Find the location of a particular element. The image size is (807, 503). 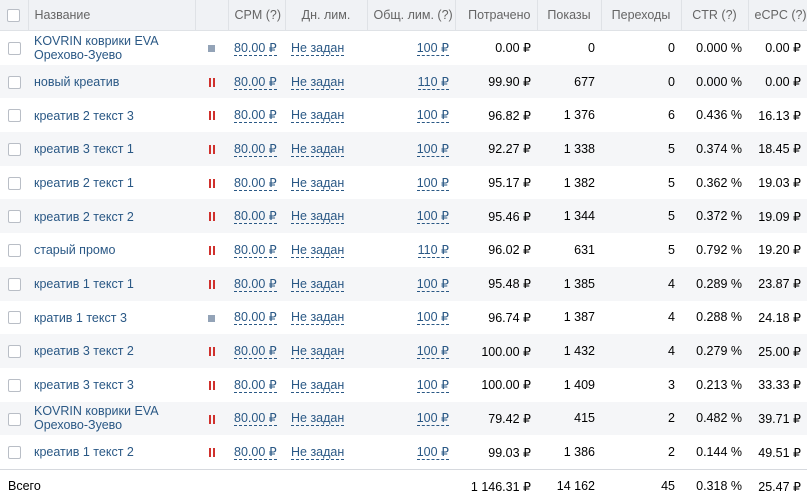

ctr-cell: 0.436 % is located at coordinates (714, 115).